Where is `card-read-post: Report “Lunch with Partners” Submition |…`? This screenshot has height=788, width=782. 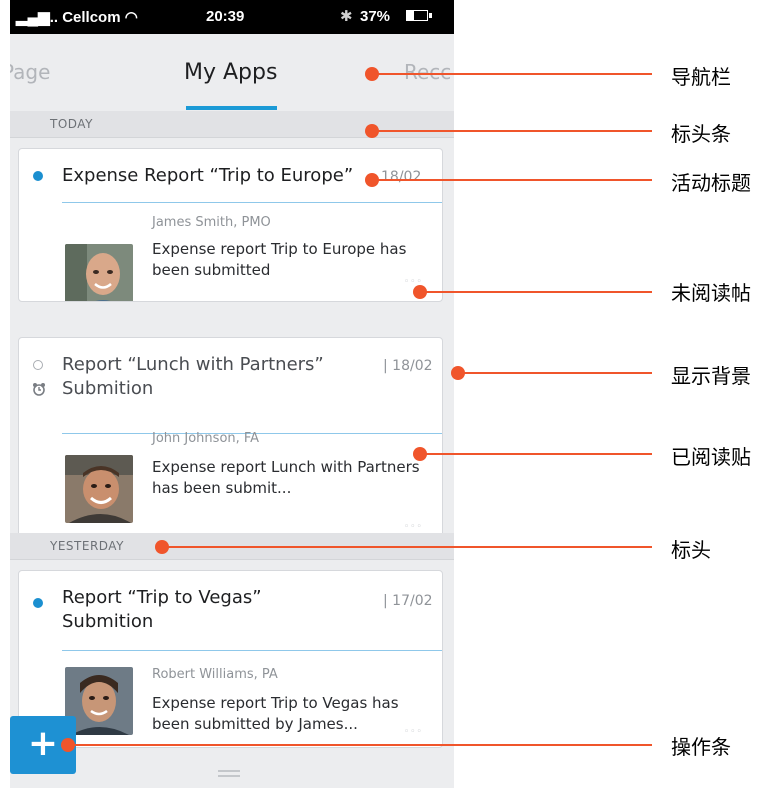
card-read-post: Report “Lunch with Partners” Submition |… is located at coordinates (230, 441).